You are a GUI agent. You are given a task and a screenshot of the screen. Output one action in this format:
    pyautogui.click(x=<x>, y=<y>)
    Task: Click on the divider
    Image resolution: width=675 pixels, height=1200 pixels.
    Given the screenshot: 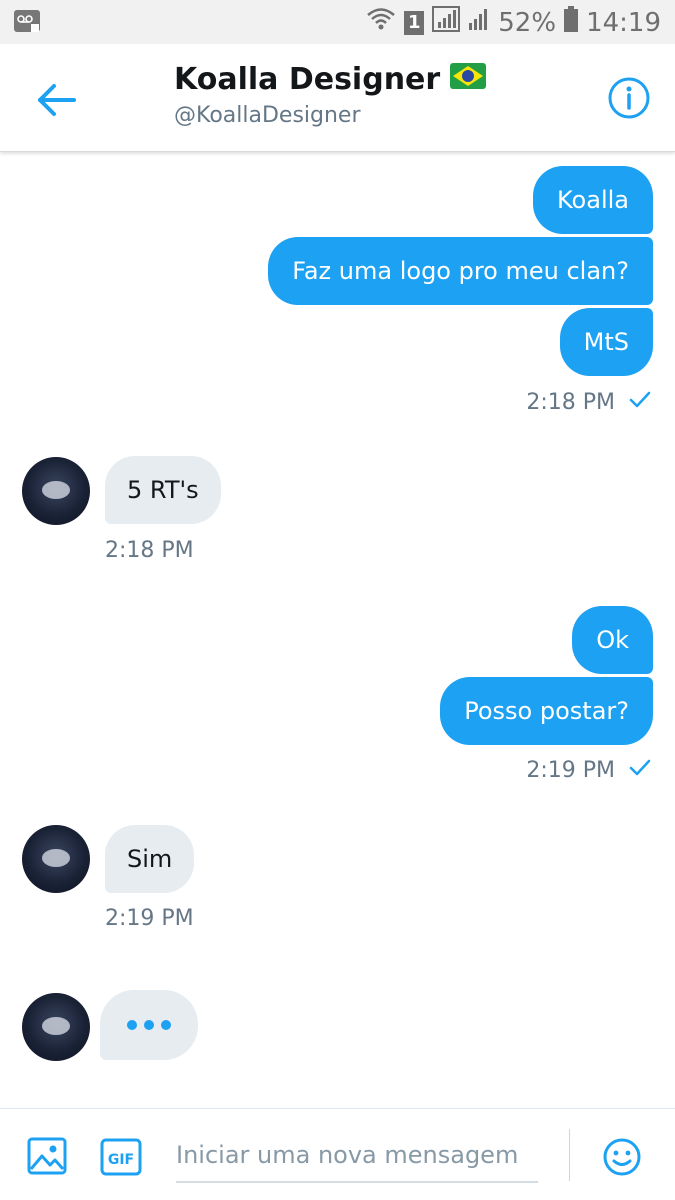 What is the action you would take?
    pyautogui.click(x=569, y=1155)
    